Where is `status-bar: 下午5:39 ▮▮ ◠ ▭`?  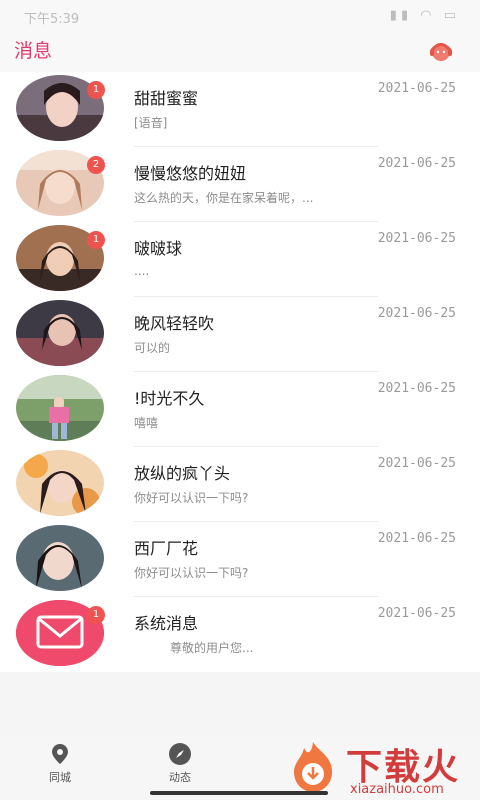 status-bar: 下午5:39 ▮▮ ◠ ▭ is located at coordinates (240, 15).